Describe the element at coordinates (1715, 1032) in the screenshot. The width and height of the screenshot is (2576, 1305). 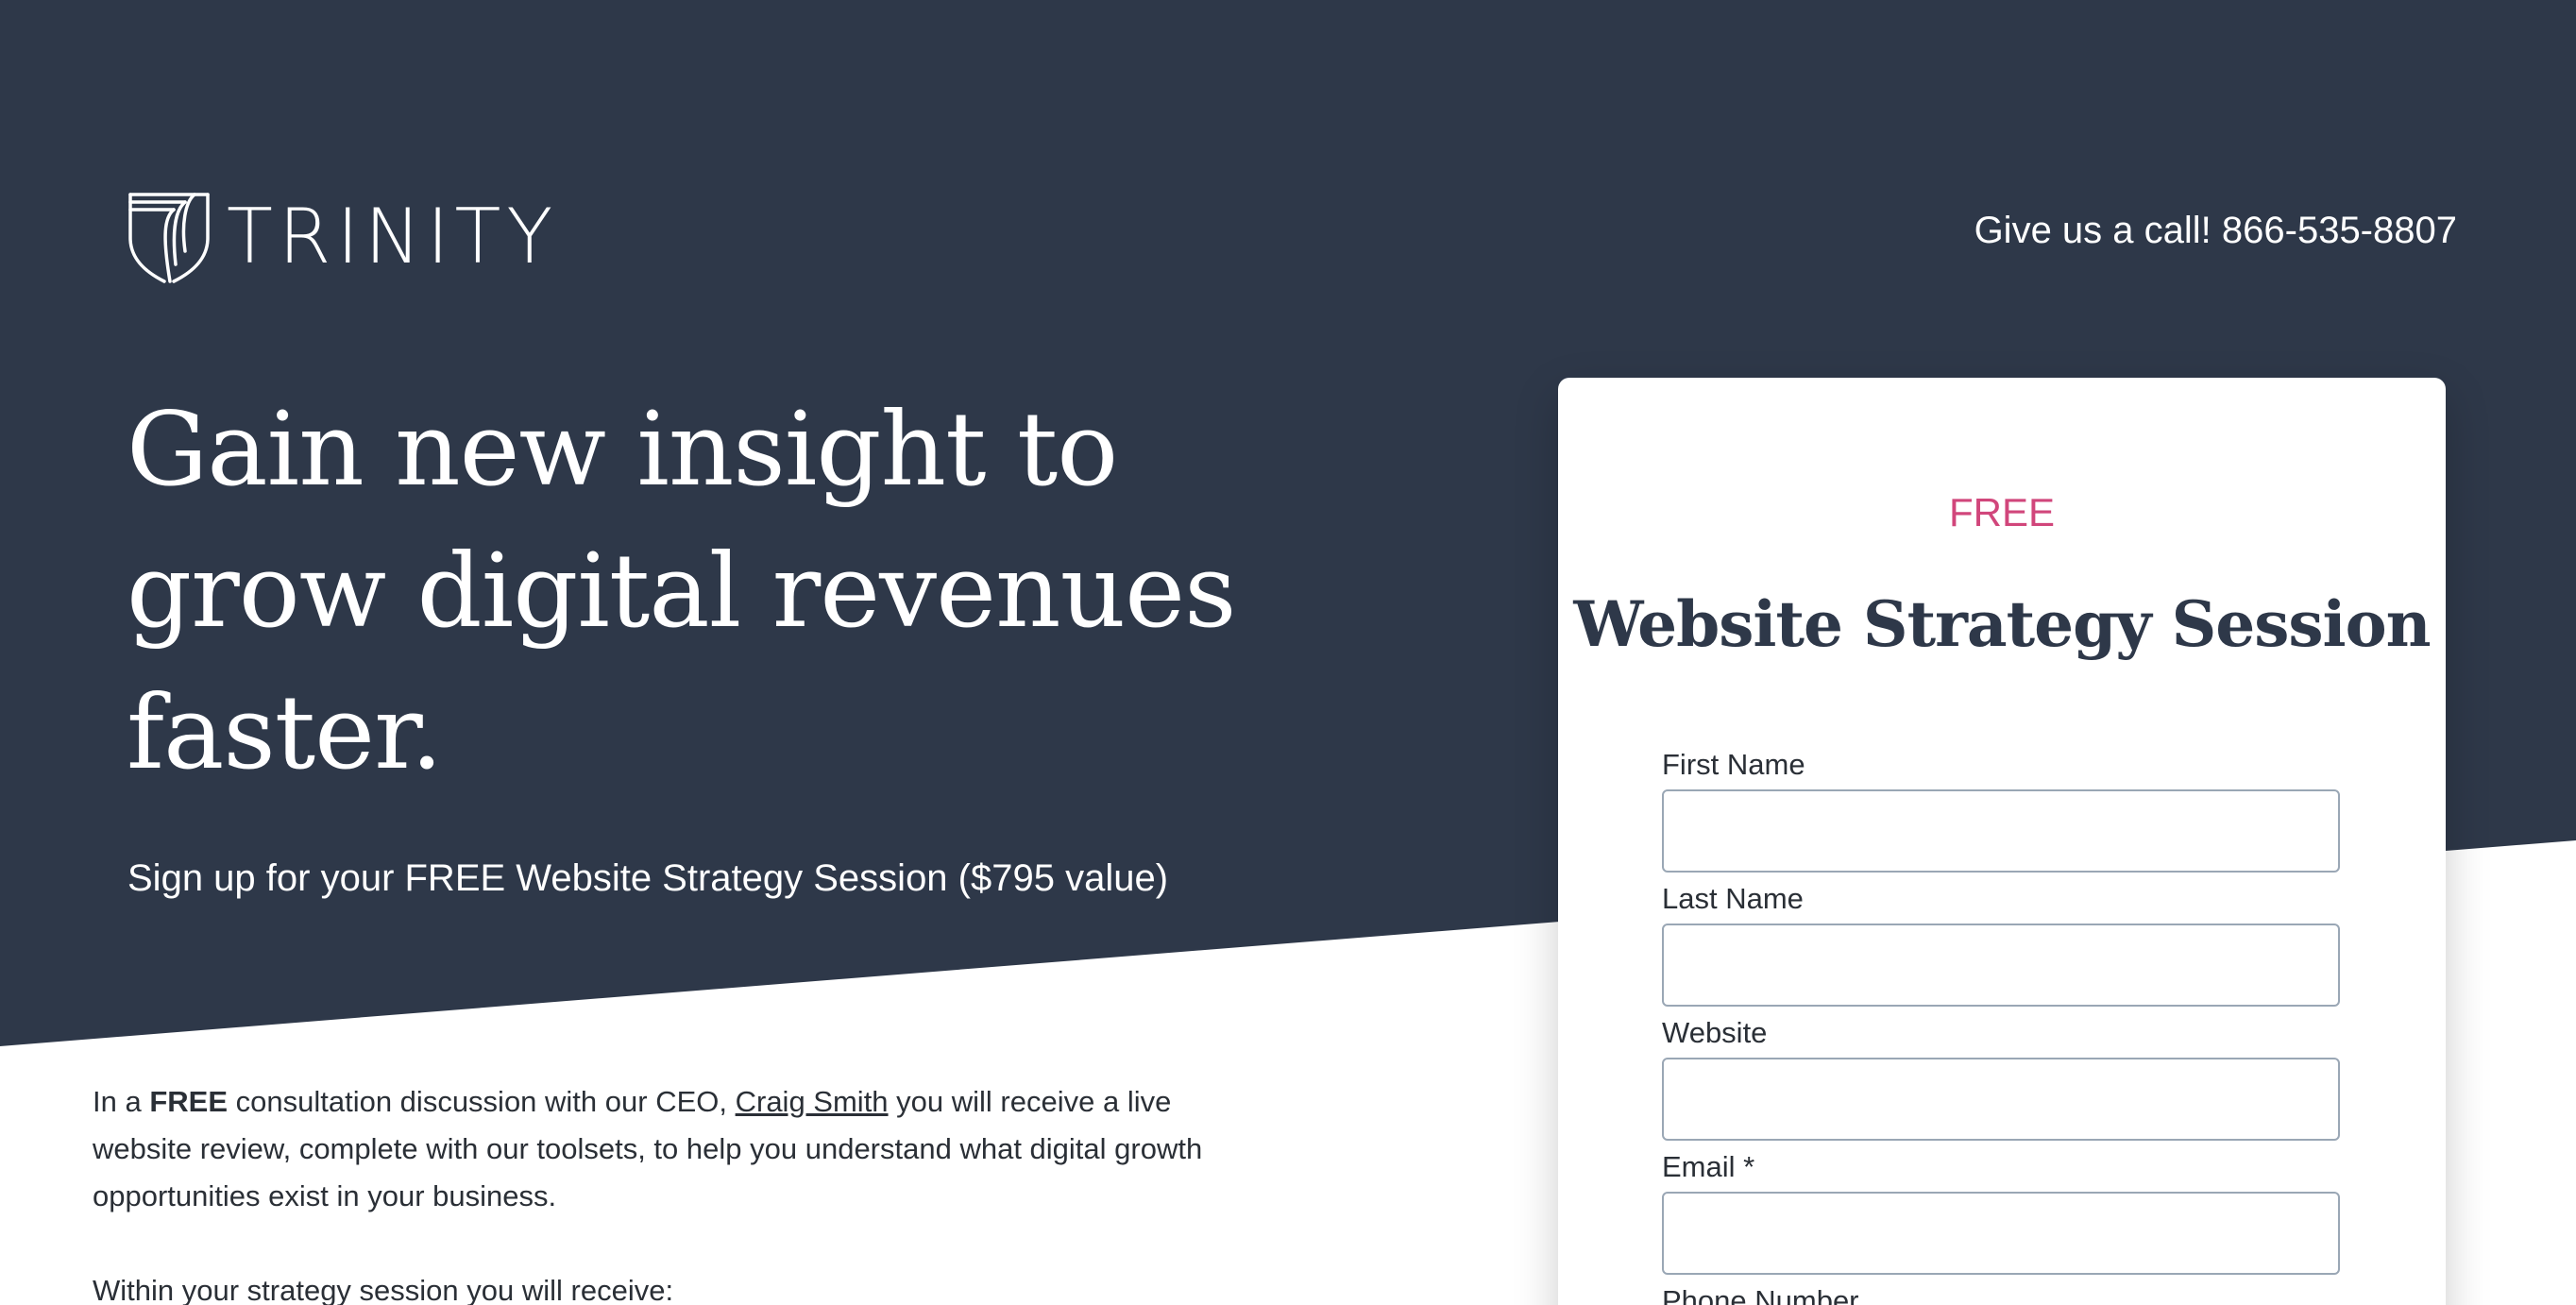
I see `website-label: Website` at that location.